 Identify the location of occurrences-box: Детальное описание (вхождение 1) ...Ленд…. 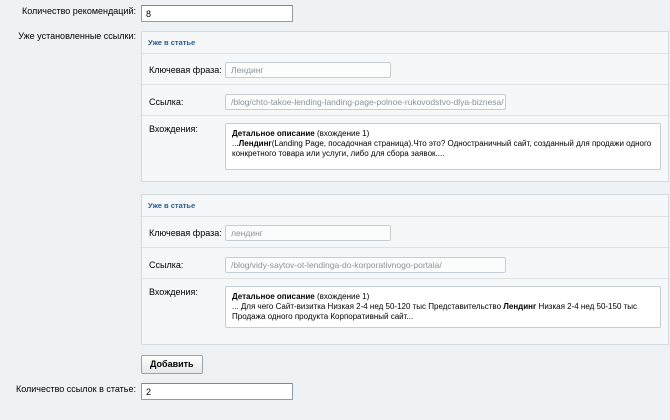
(443, 146).